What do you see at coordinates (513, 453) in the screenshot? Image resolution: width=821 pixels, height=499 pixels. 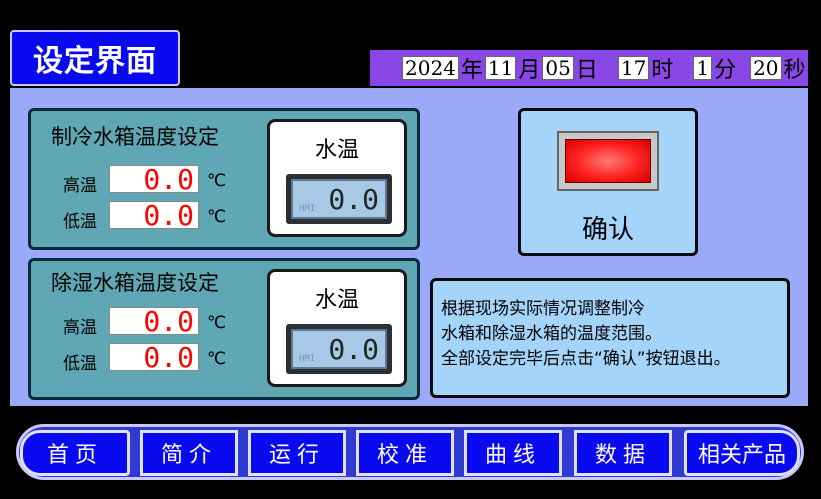 I see `nav-curve-button: 曲线` at bounding box center [513, 453].